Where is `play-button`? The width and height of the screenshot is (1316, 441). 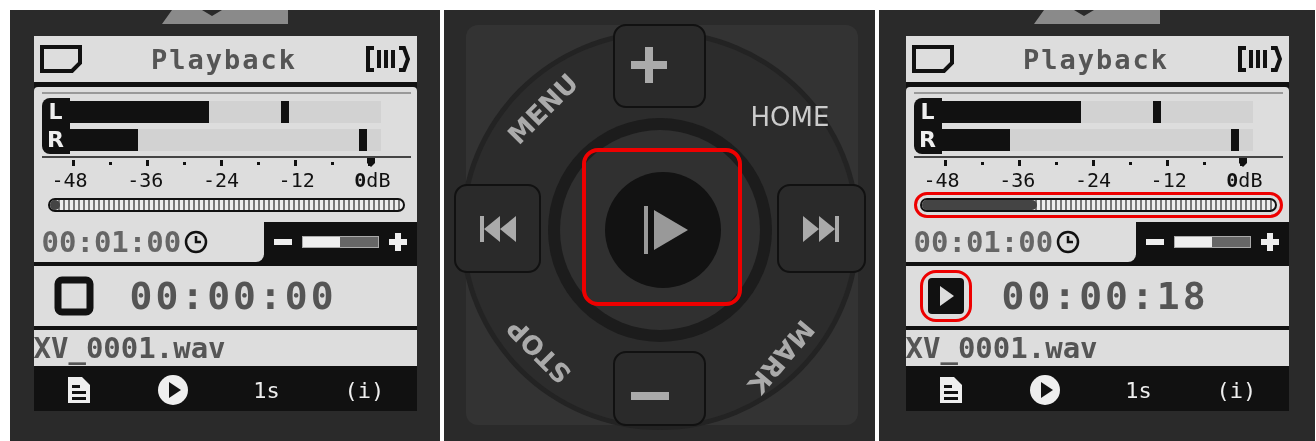 play-button is located at coordinates (663, 230).